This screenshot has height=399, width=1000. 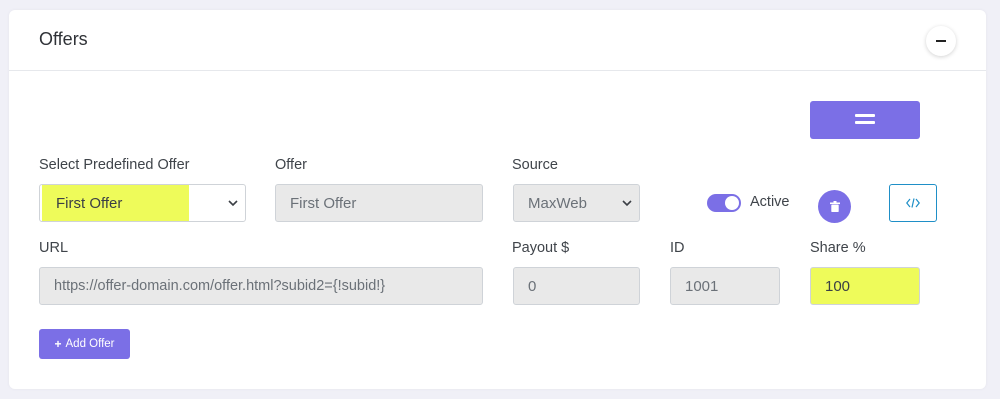 I want to click on trash-icon, so click(x=834, y=206).